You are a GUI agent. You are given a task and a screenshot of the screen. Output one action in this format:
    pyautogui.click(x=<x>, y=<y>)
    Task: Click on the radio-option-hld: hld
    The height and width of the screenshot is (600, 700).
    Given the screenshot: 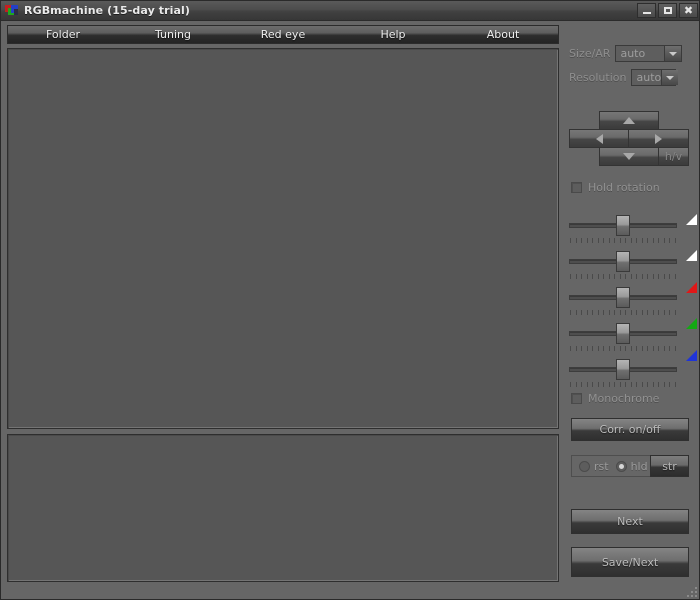 What is the action you would take?
    pyautogui.click(x=631, y=466)
    